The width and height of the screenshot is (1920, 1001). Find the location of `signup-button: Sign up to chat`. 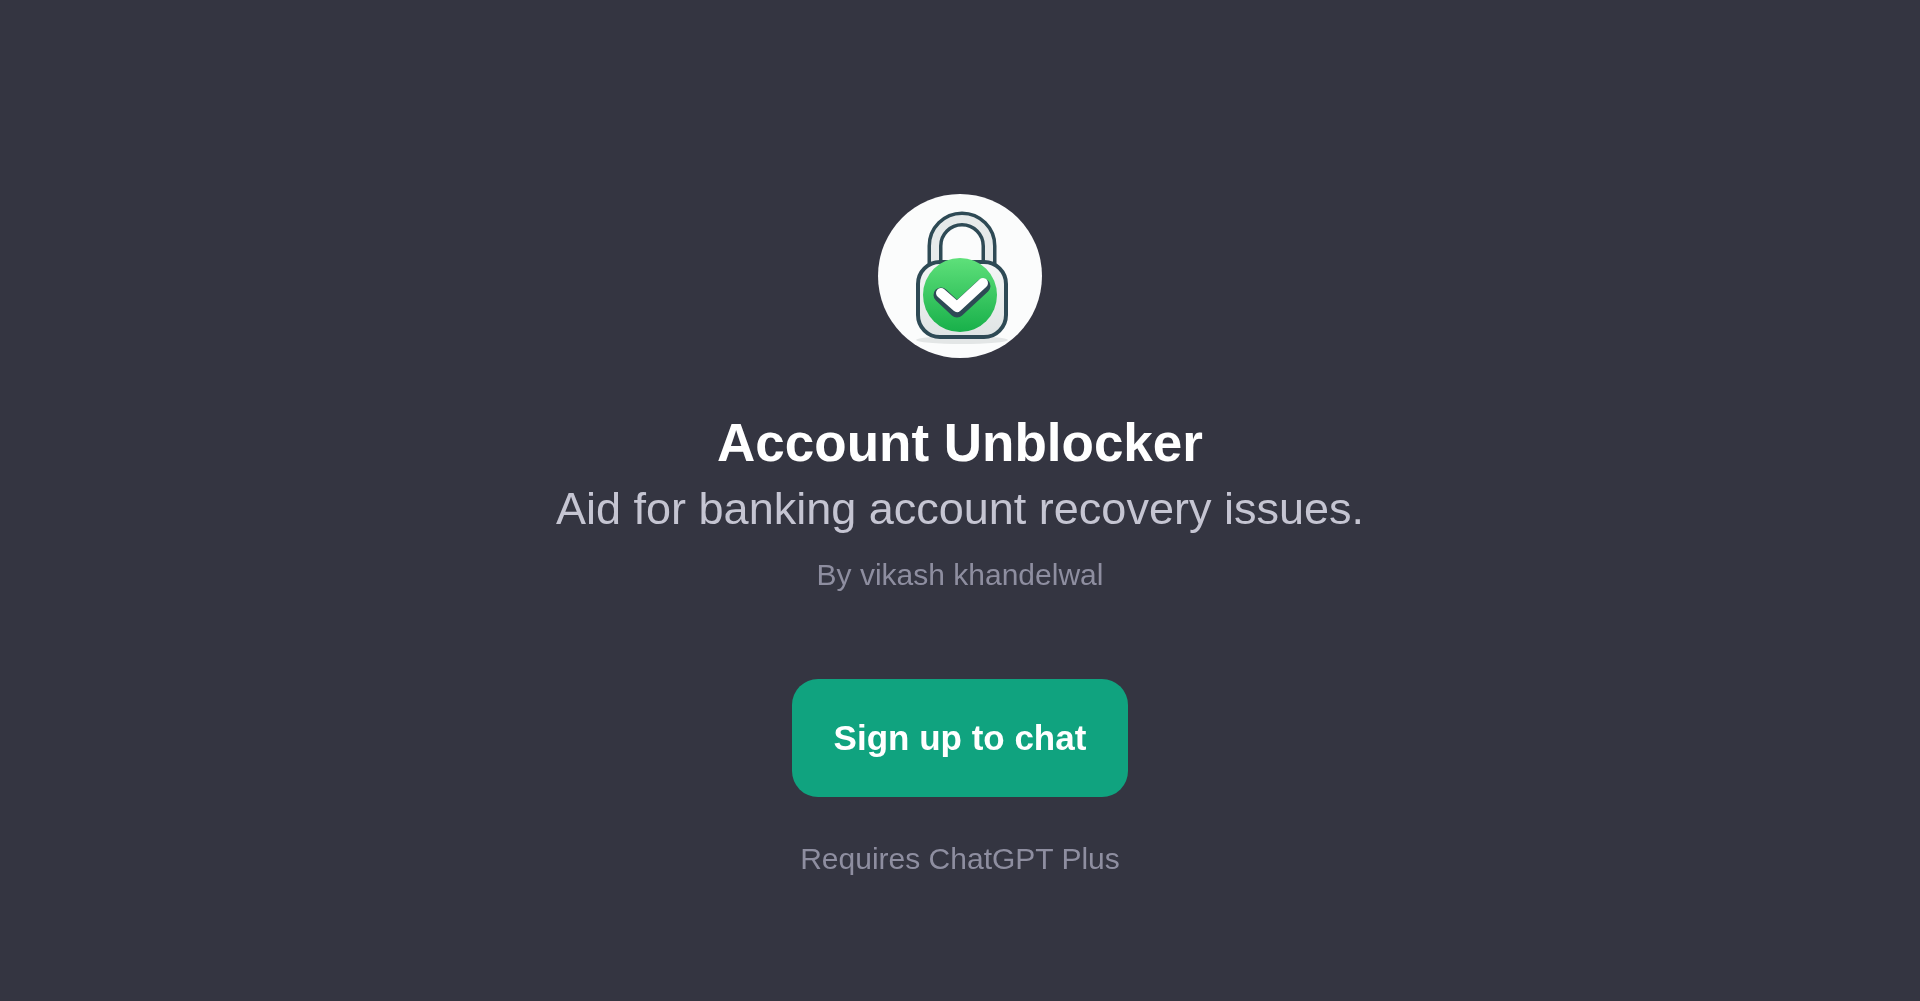

signup-button: Sign up to chat is located at coordinates (960, 738).